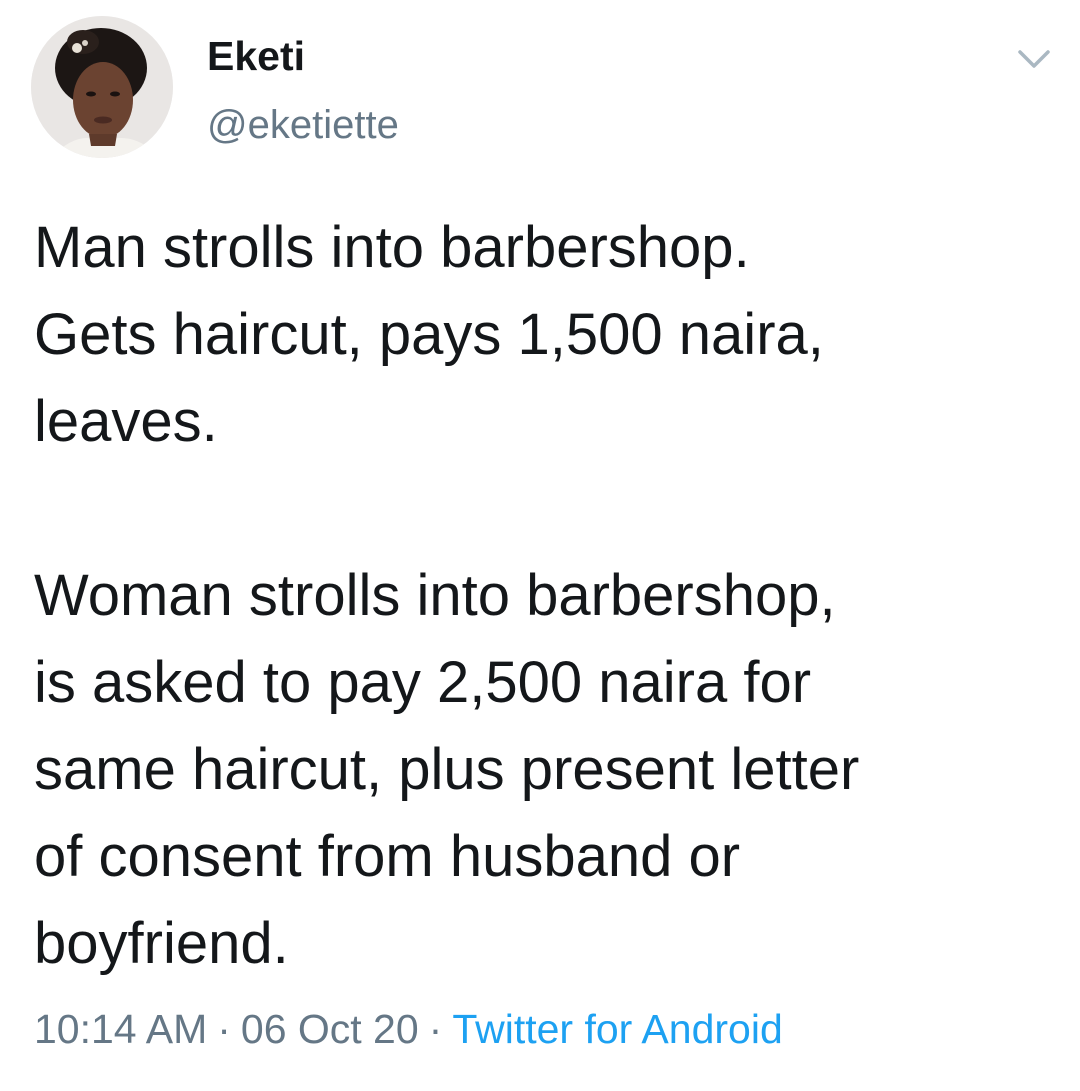 This screenshot has height=1091, width=1080. Describe the element at coordinates (617, 1029) in the screenshot. I see `tweet-source-link: Twitter for Android` at that location.